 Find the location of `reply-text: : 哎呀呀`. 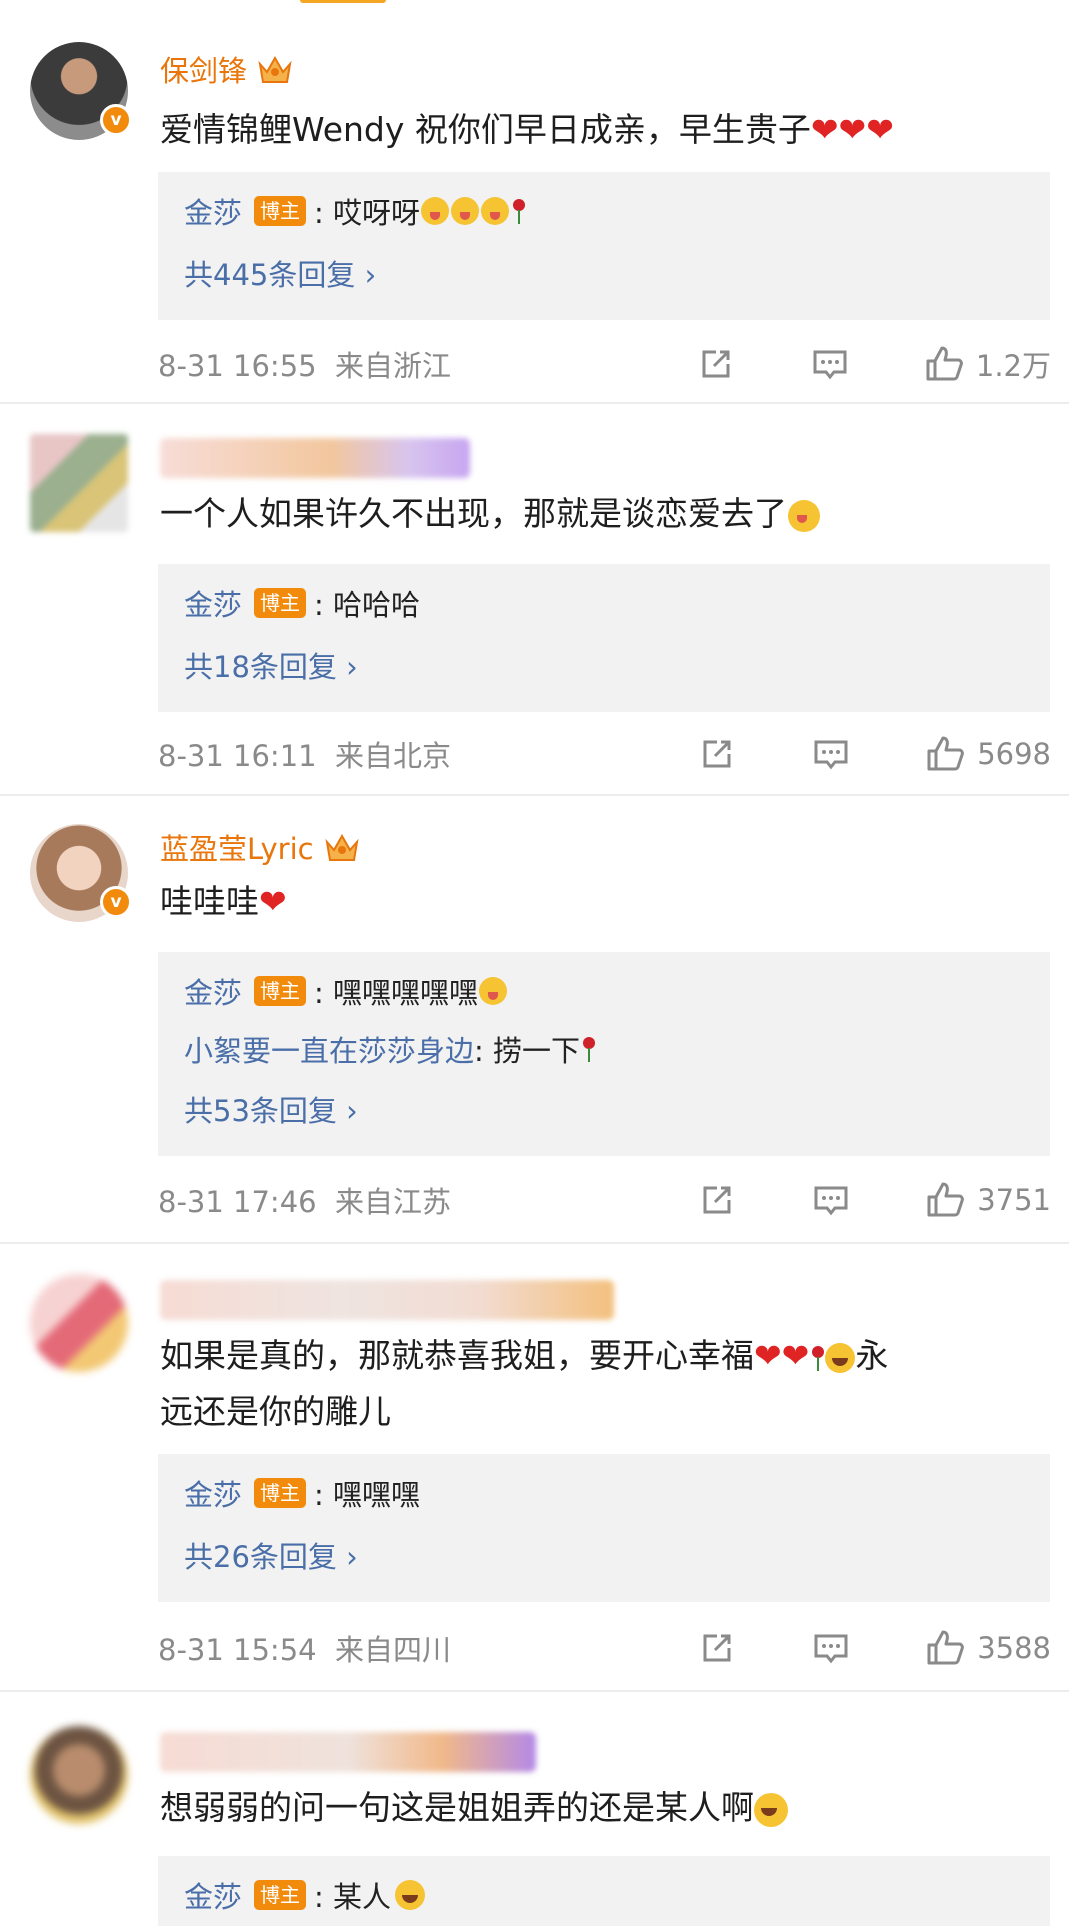

reply-text: : 哎呀呀 is located at coordinates (367, 213).